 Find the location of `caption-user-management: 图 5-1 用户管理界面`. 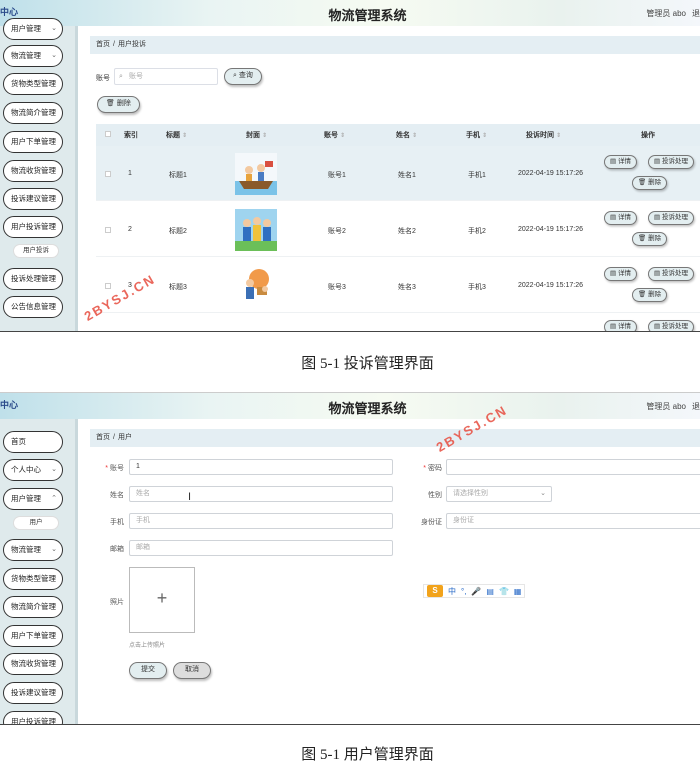

caption-user-management: 图 5-1 用户管理界面 is located at coordinates (367, 755).